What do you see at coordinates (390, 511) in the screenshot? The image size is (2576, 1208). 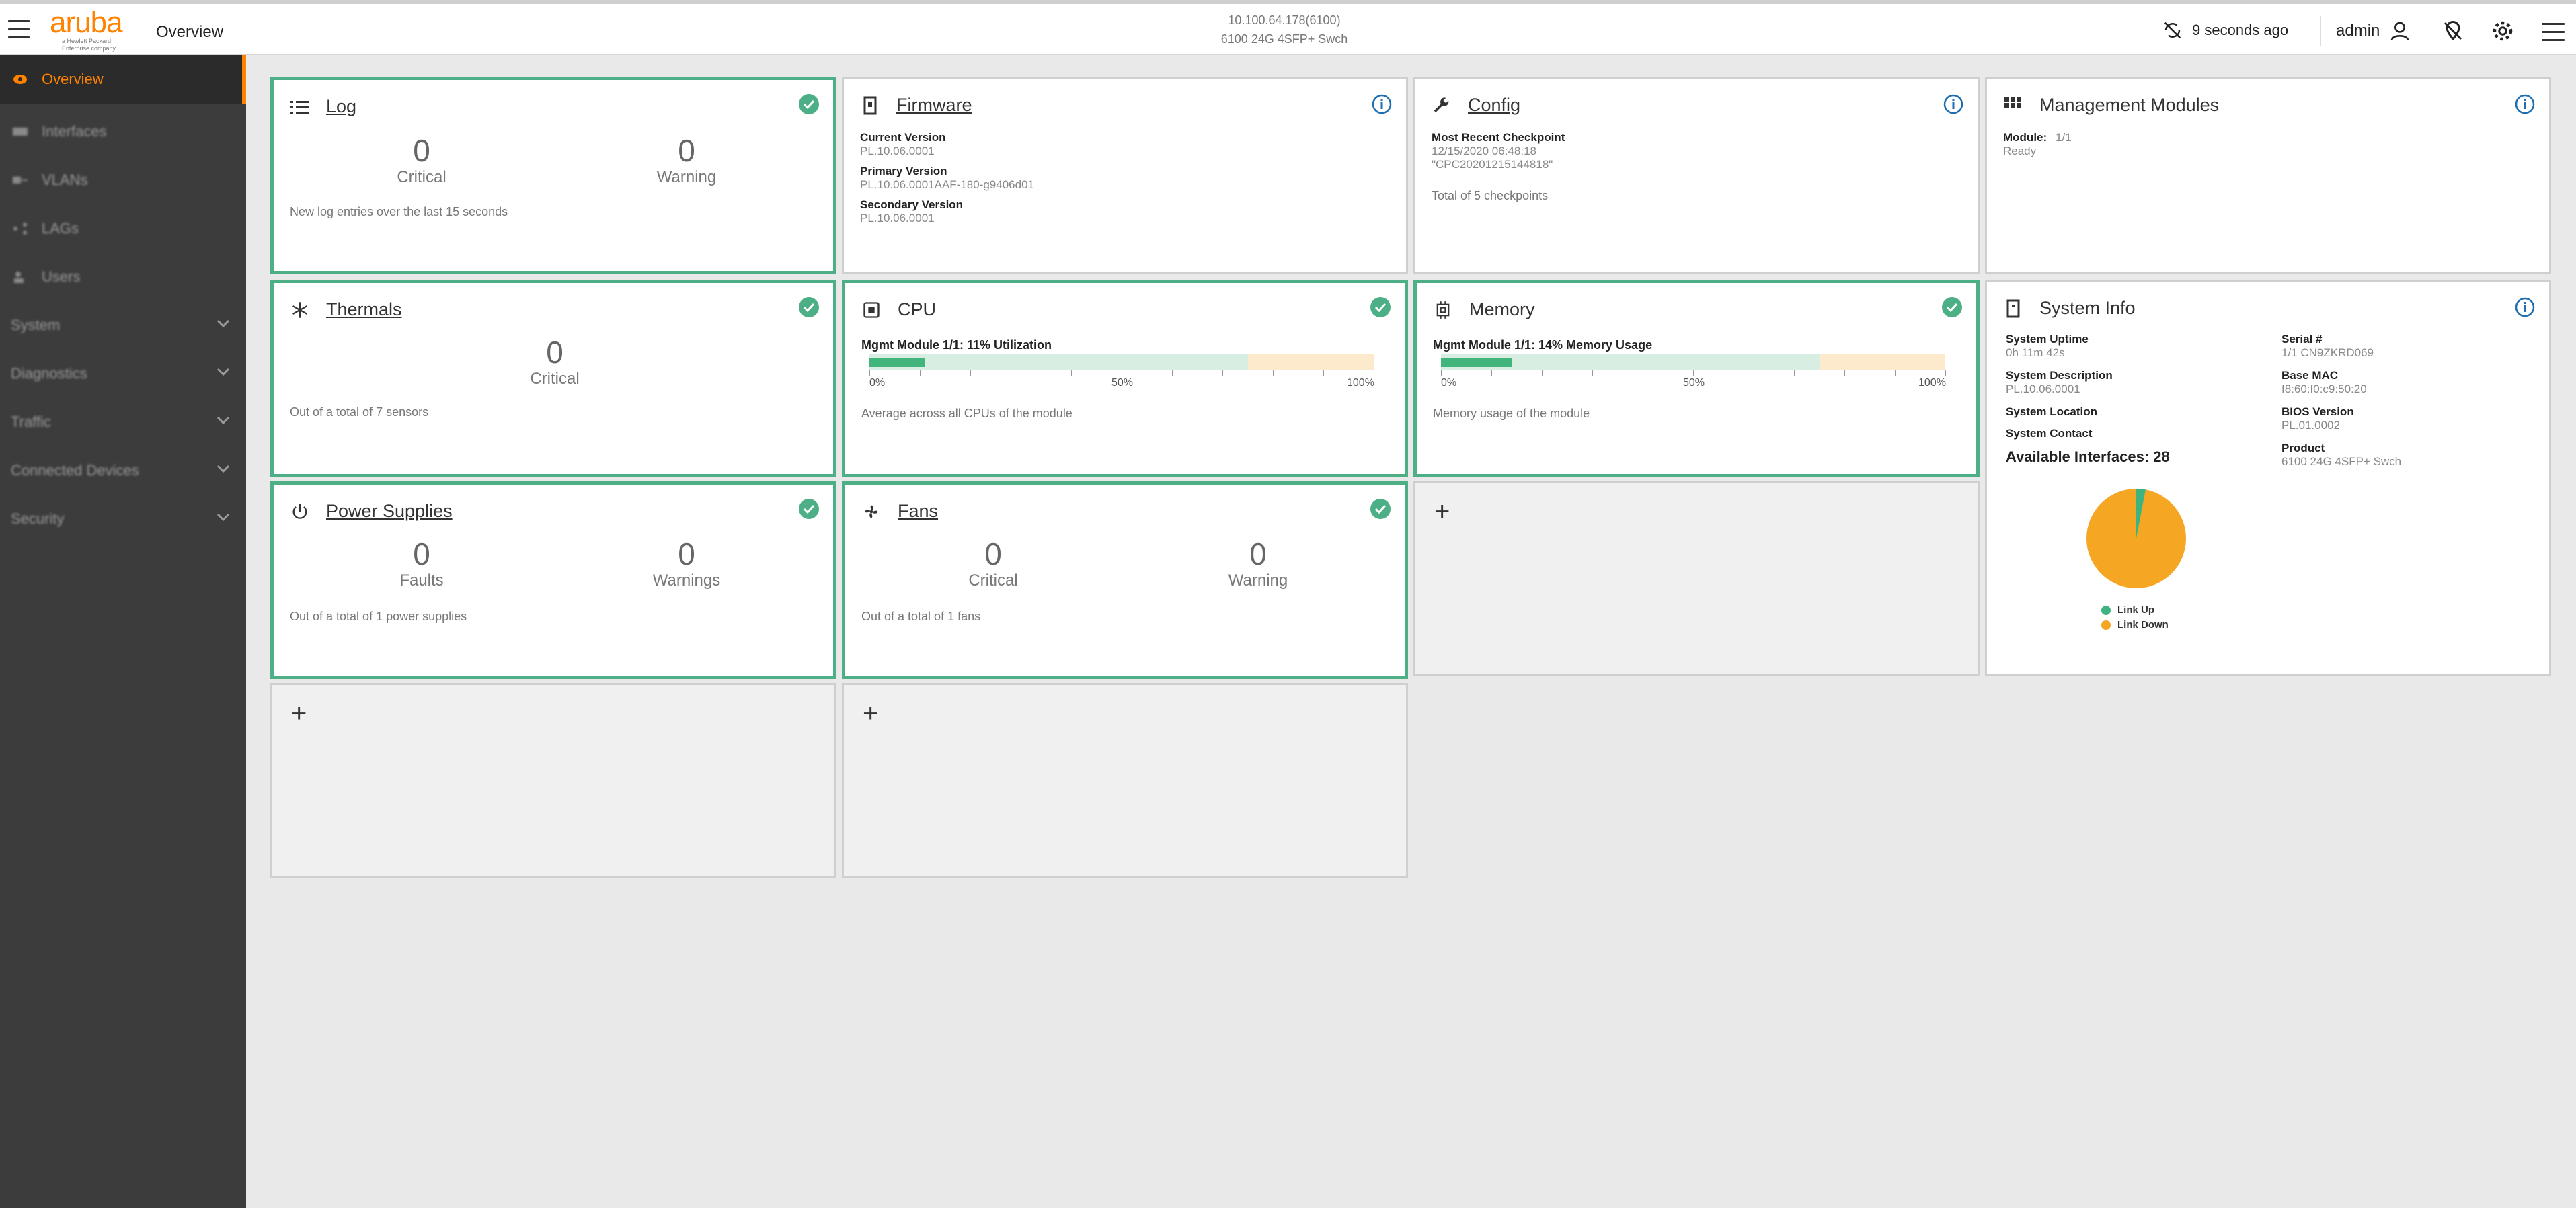 I see `power-title: Power Supplies` at bounding box center [390, 511].